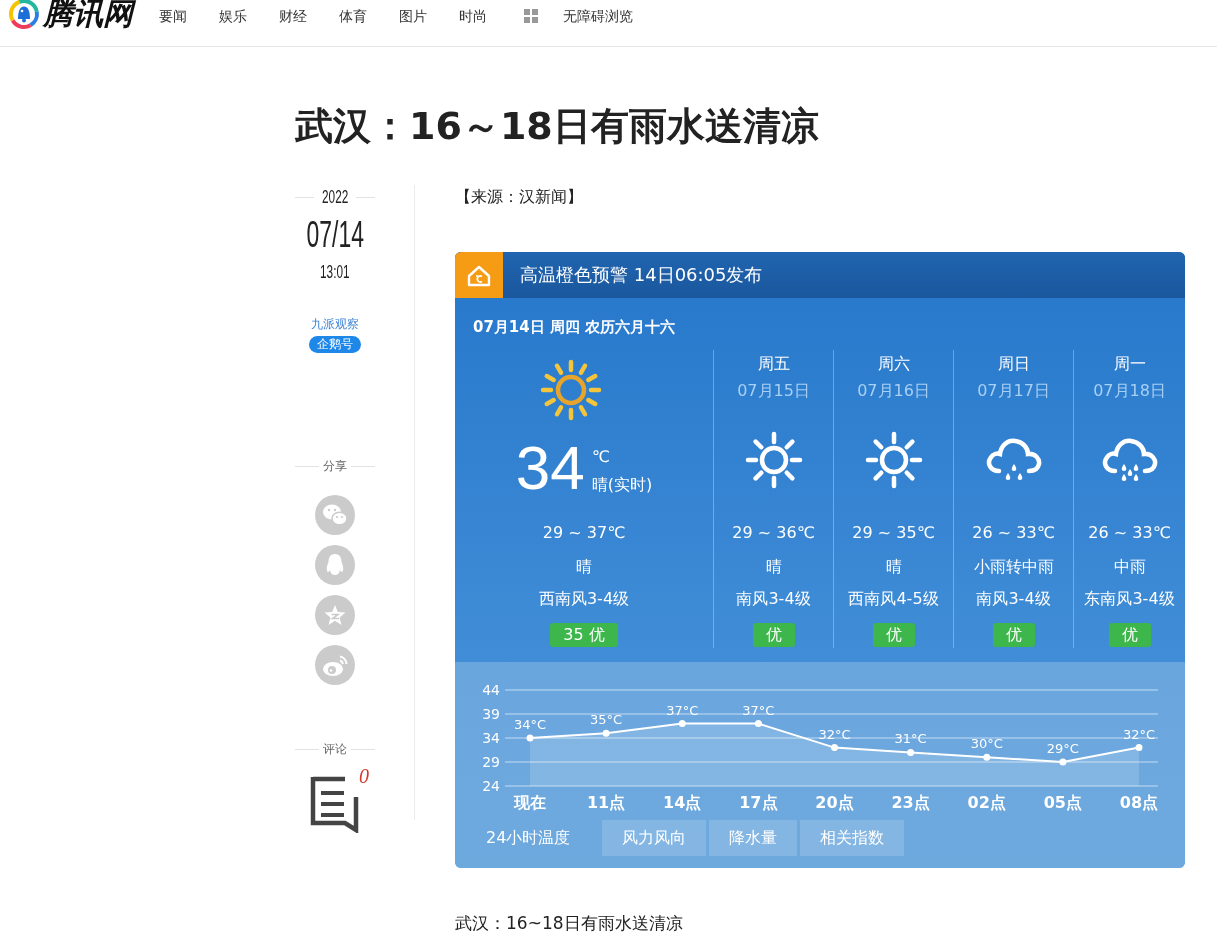 The width and height of the screenshot is (1217, 943). I want to click on logo-icon, so click(24, 15).